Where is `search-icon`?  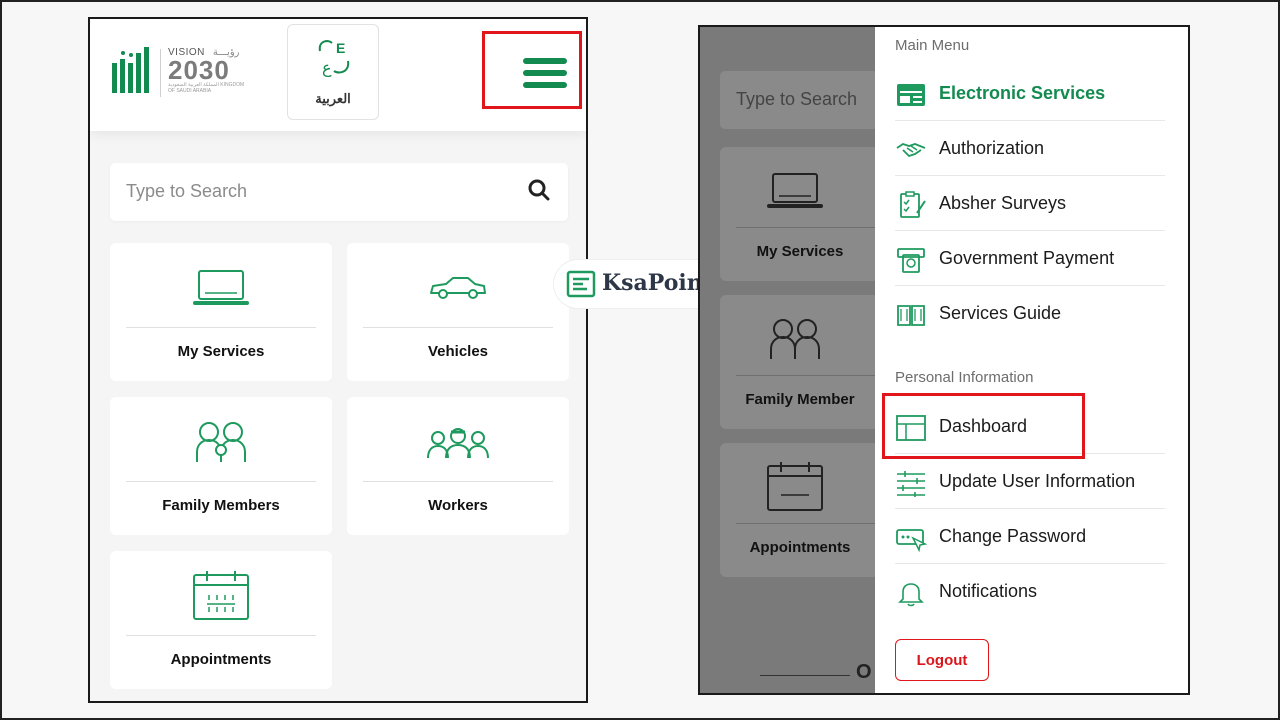
search-icon is located at coordinates (539, 190).